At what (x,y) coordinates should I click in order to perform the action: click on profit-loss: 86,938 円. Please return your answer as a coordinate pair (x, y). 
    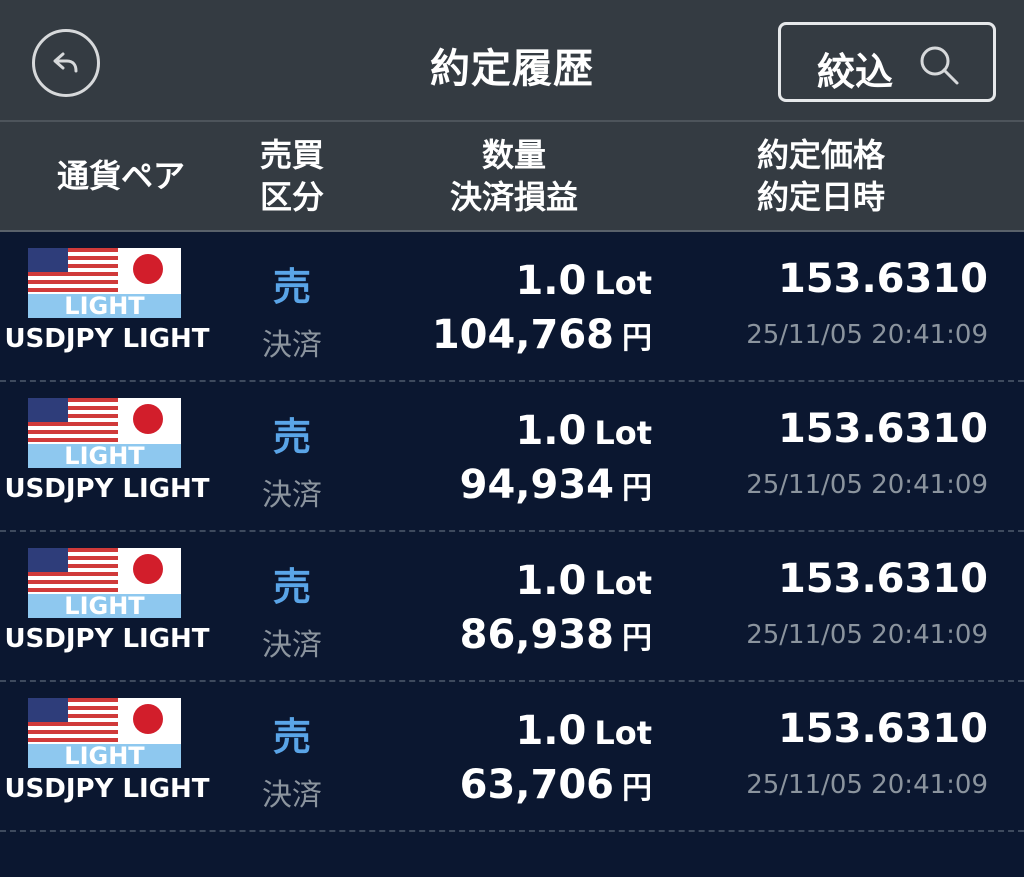
    Looking at the image, I should click on (556, 635).